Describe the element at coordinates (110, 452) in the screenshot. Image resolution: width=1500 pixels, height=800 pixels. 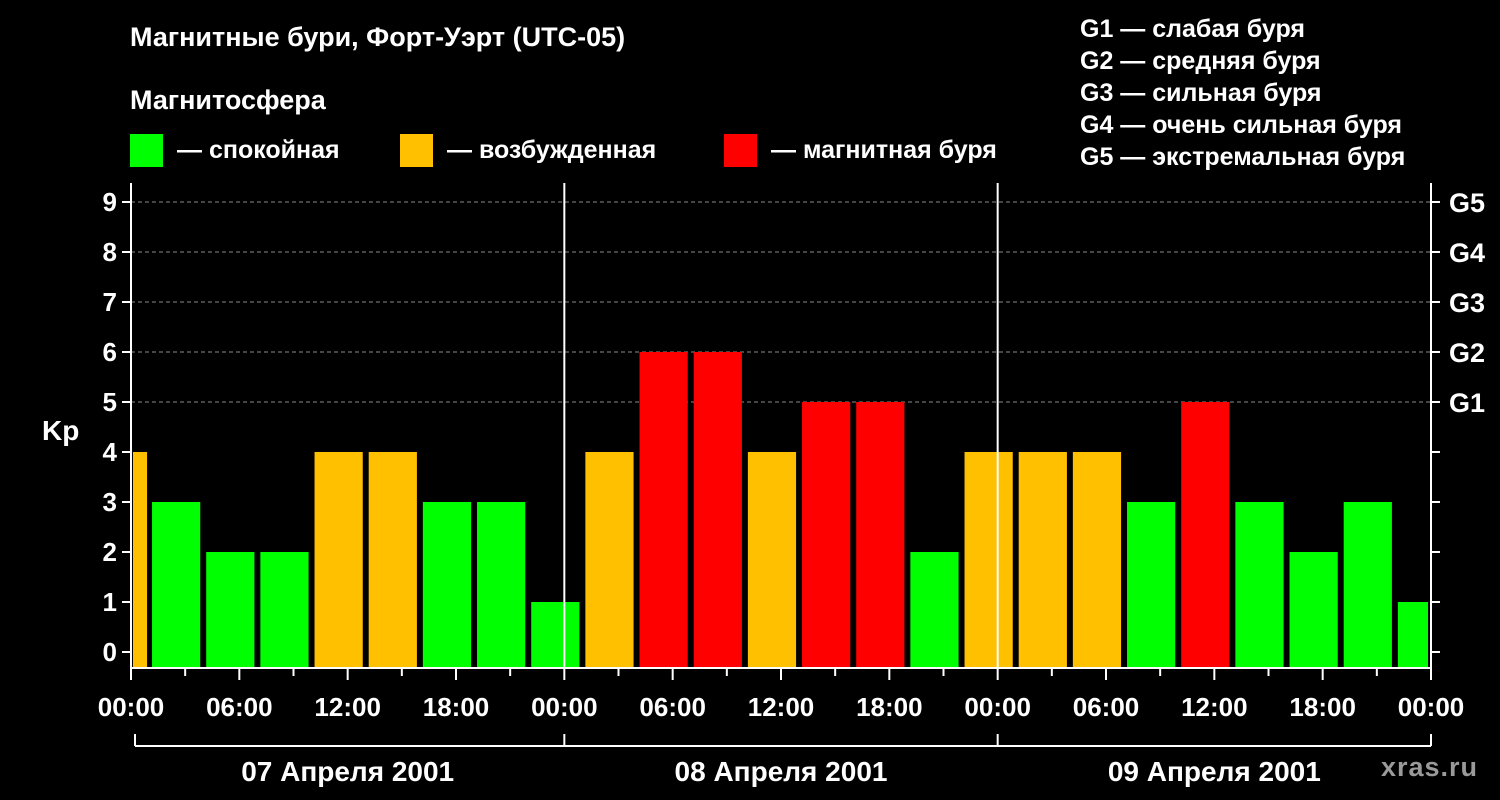
I see `y-tick-label: 4` at that location.